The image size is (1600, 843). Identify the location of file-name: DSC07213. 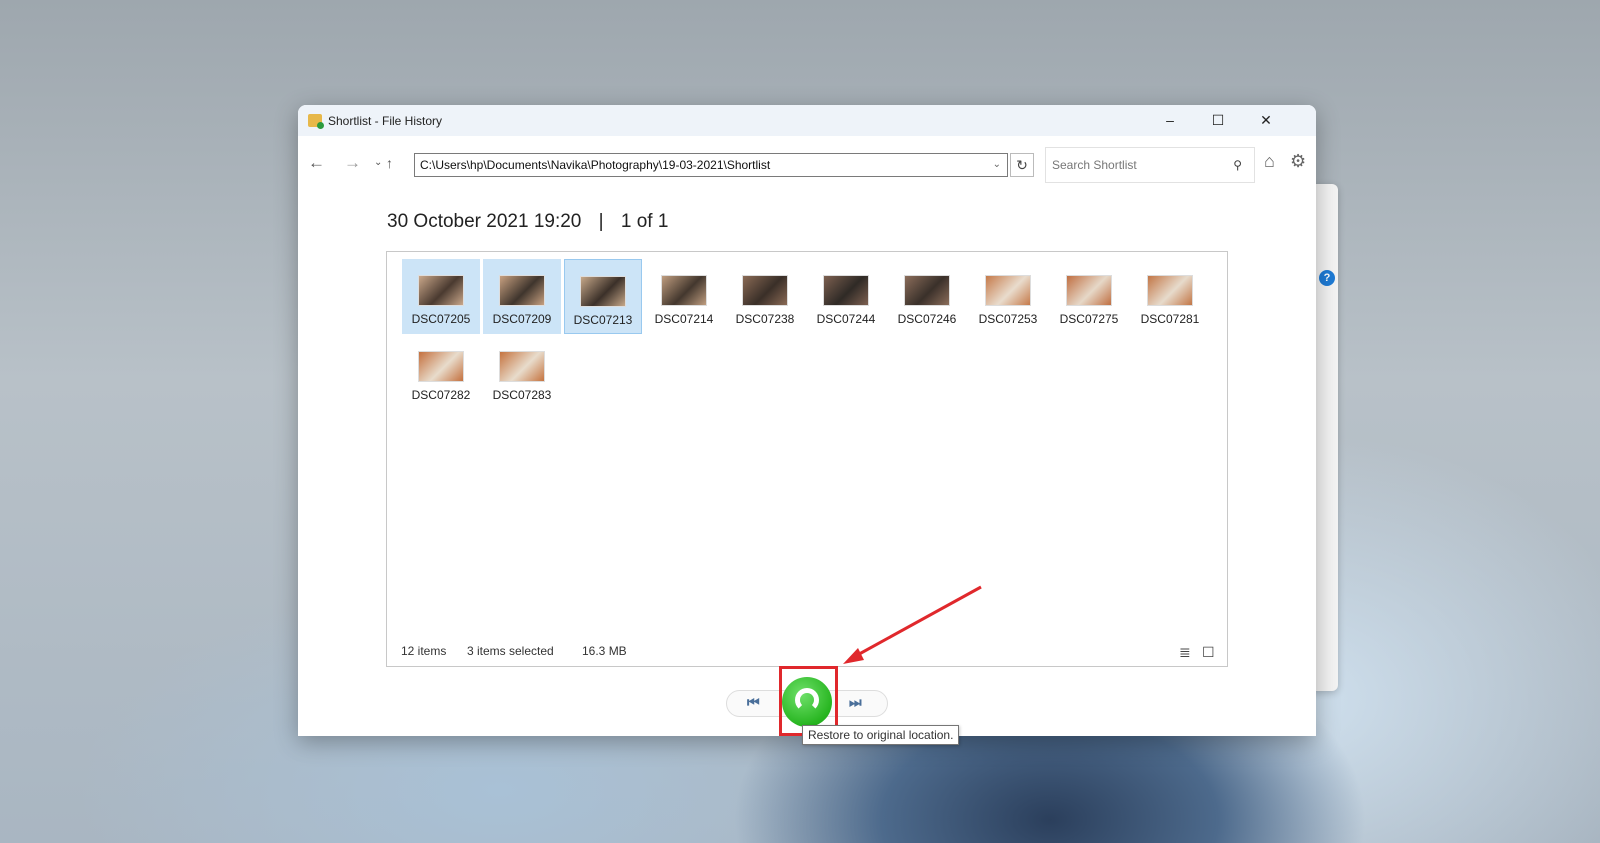
(603, 320).